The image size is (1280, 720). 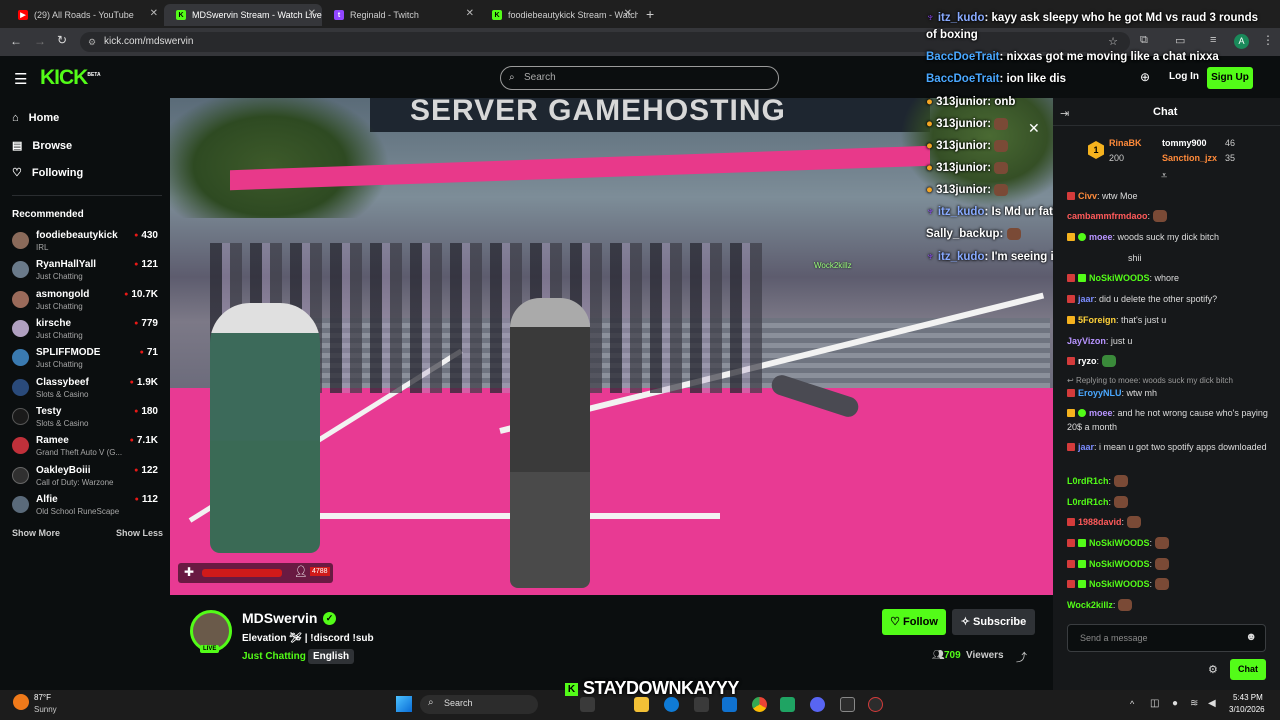 I want to click on chat-settings-gear-icon: ⚙, so click(x=1213, y=669).